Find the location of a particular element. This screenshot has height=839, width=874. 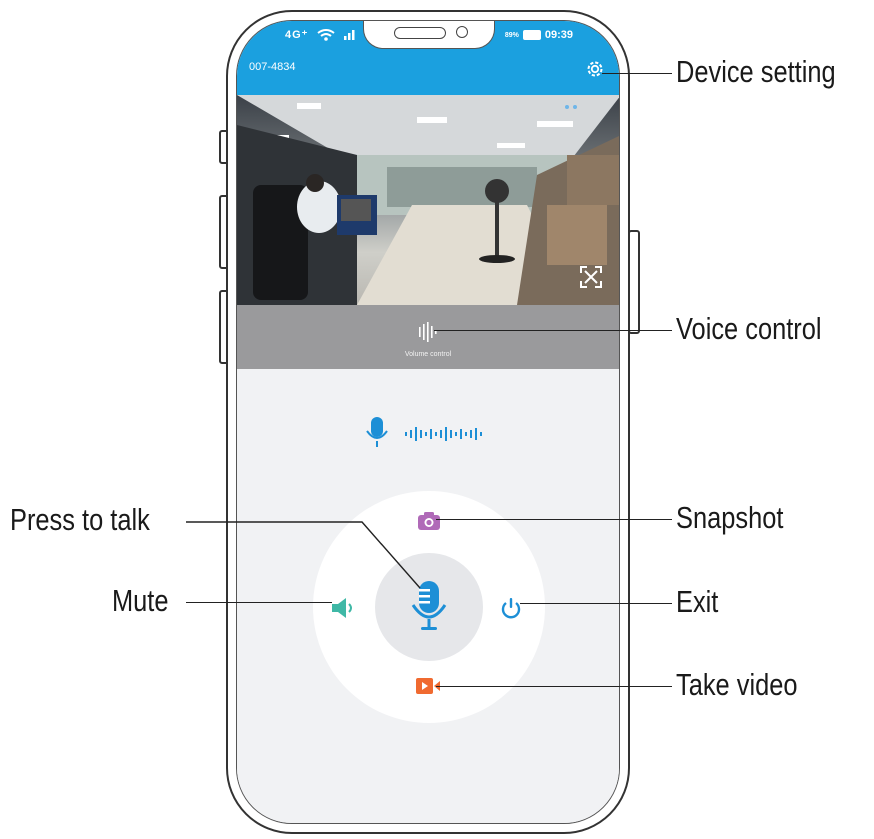

callout-line-voice-control is located at coordinates (553, 331).